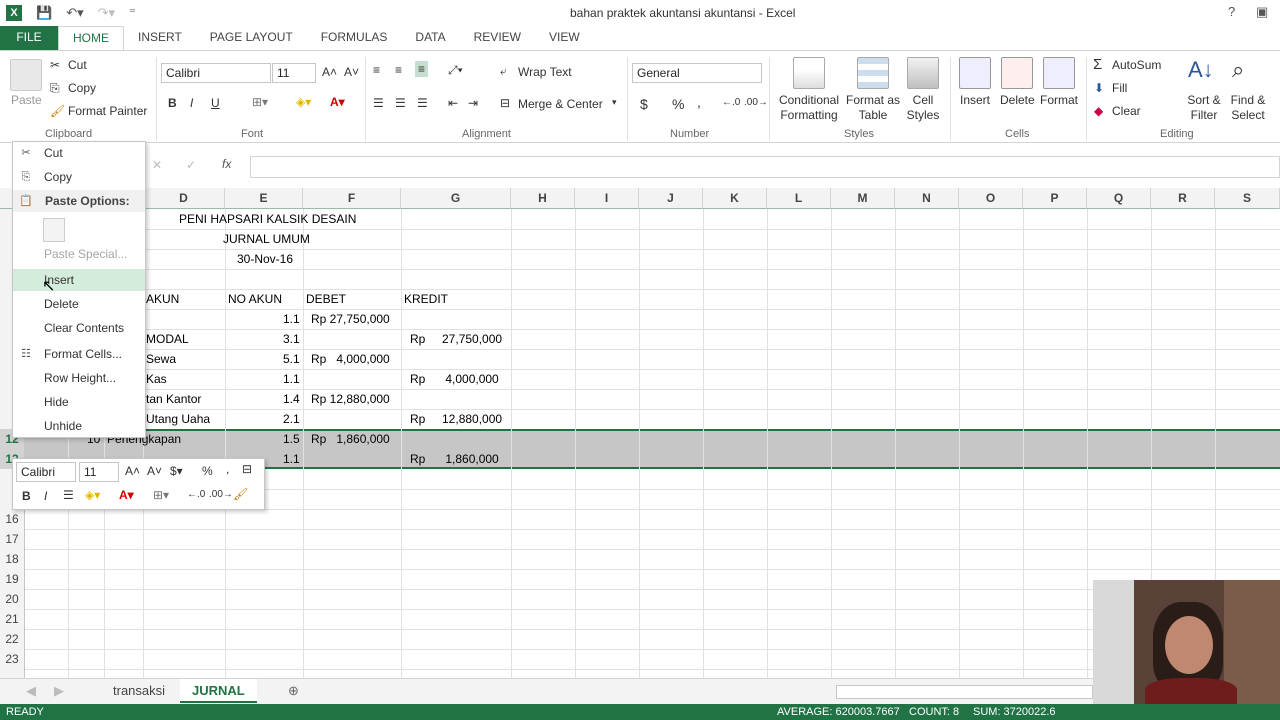 The image size is (1280, 720). What do you see at coordinates (975, 73) in the screenshot?
I see `insert-cells-icon` at bounding box center [975, 73].